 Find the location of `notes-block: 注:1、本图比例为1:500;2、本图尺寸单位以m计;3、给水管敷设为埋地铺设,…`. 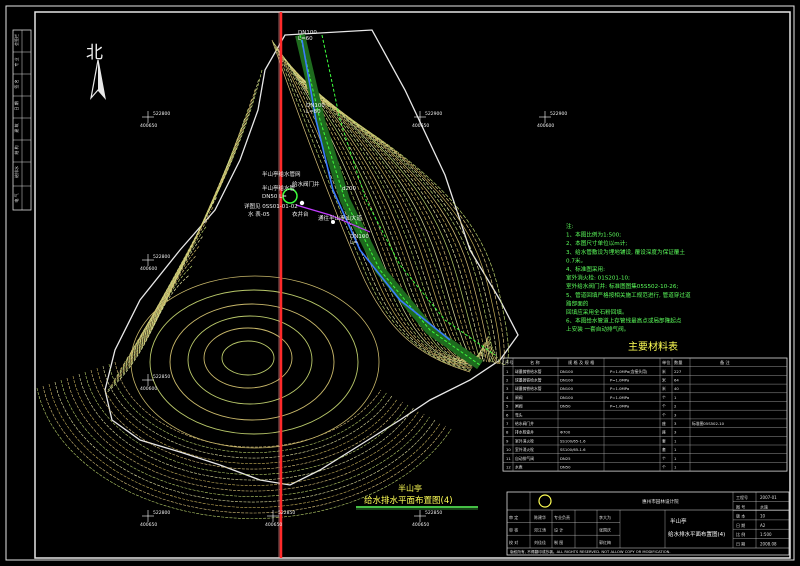

notes-block: 注:1、本图比例为1:500;2、本图尺寸单位以m计;3、给水管敷设为埋地铺设,… is located at coordinates (628, 277).